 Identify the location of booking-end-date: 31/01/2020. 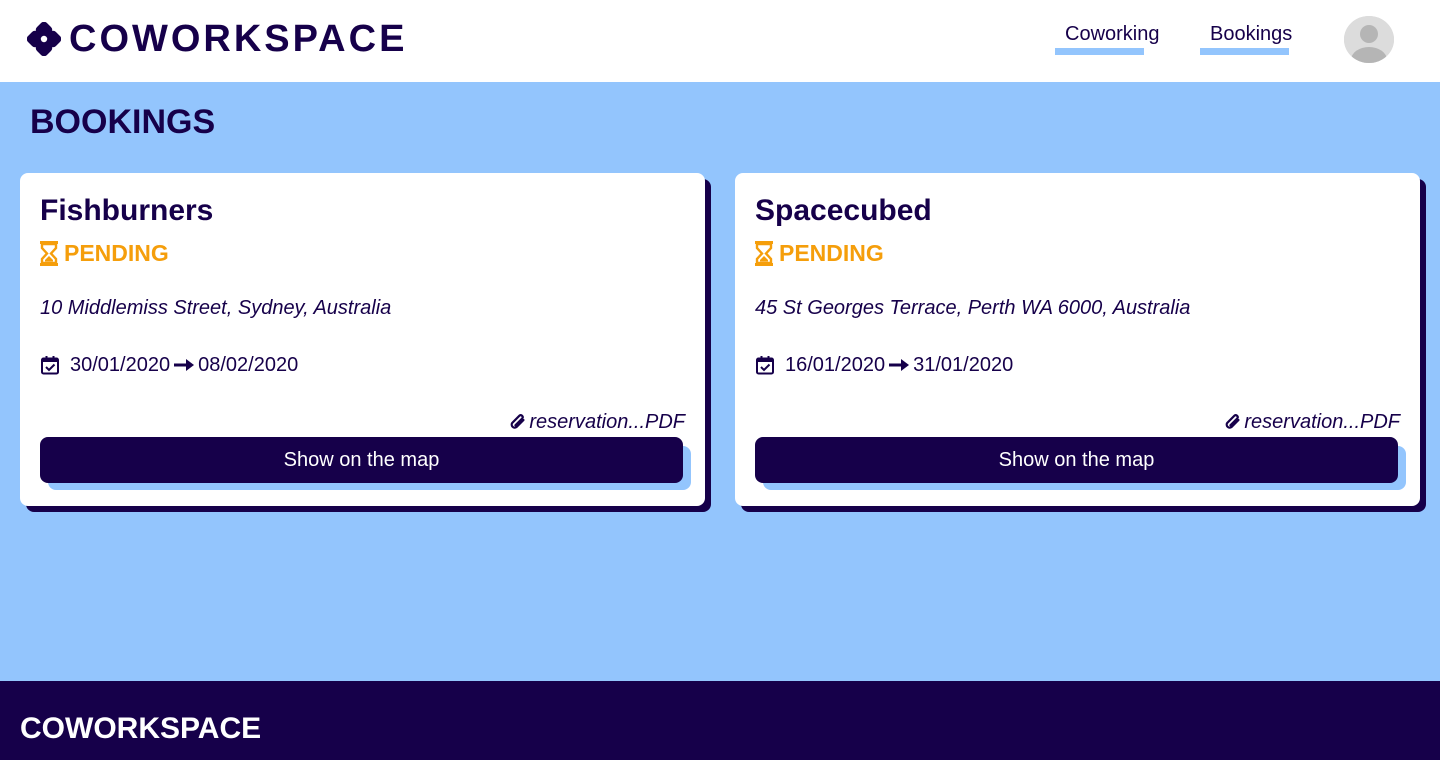
(963, 365).